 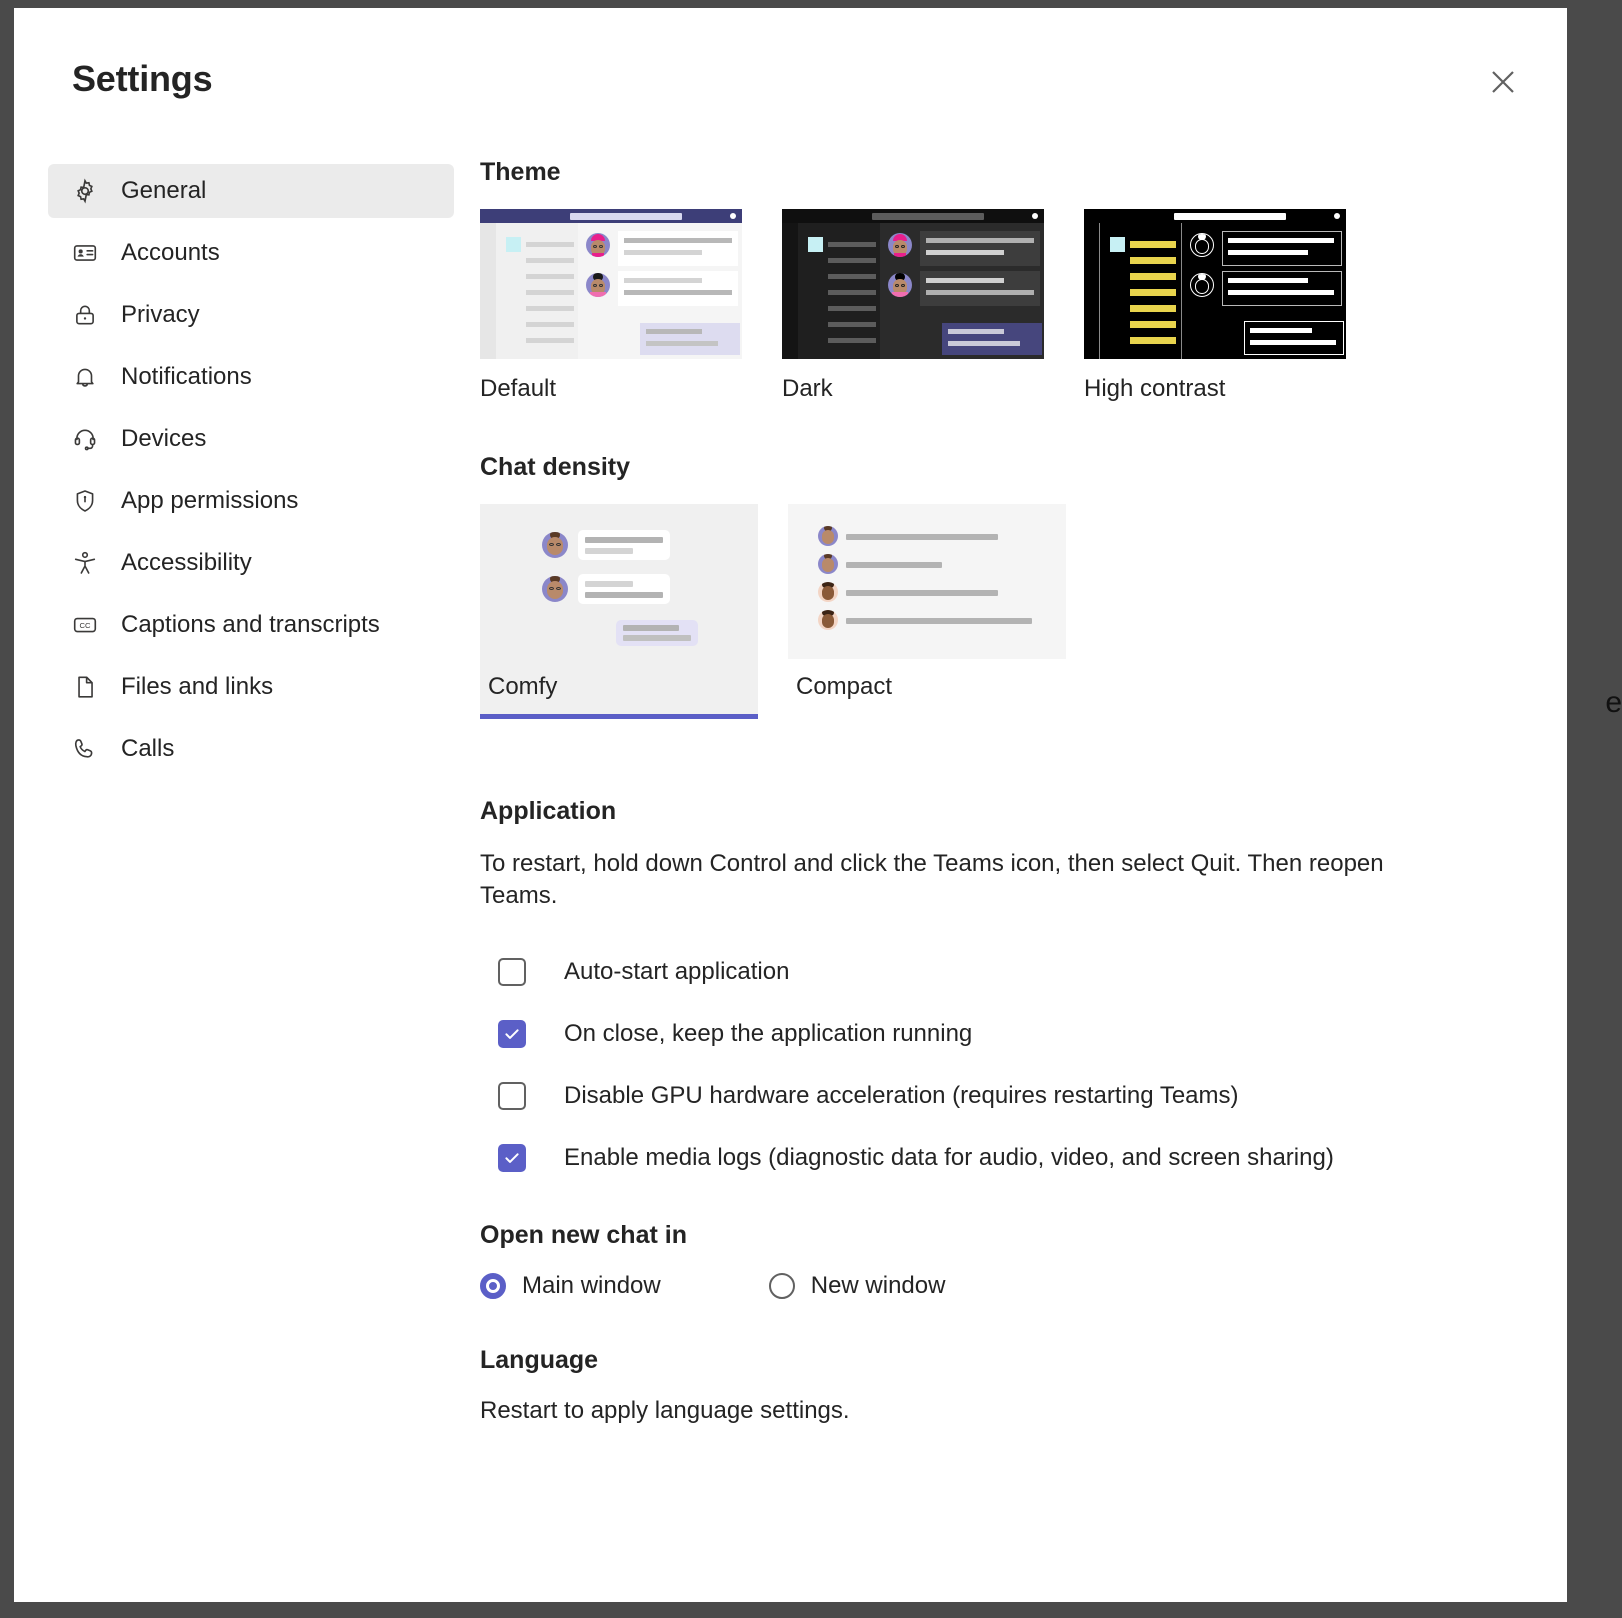 I want to click on density-caption: Comfy, so click(x=523, y=686).